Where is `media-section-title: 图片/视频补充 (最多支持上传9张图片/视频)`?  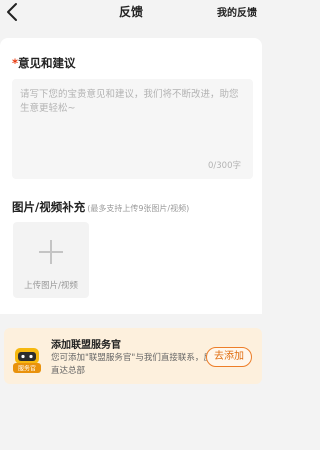 media-section-title: 图片/视频补充 (最多支持上传9张图片/视频) is located at coordinates (100, 207).